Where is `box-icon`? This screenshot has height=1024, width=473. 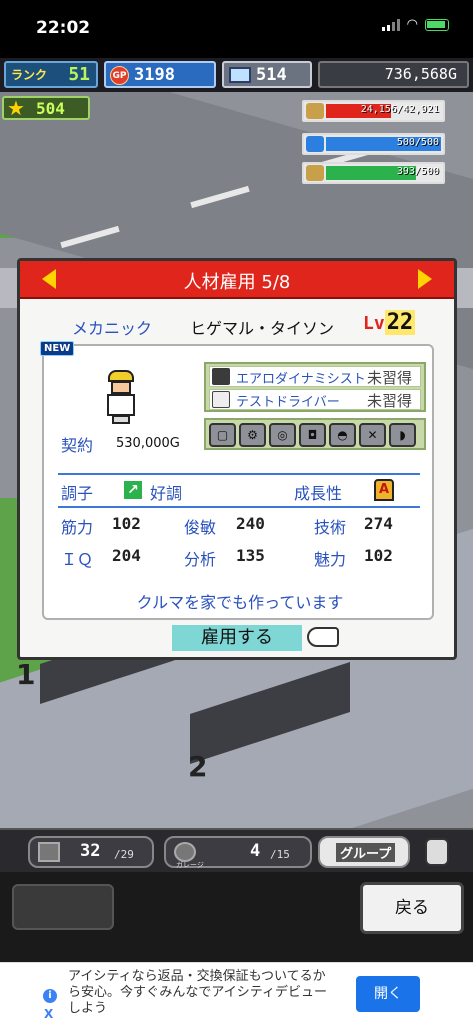 box-icon is located at coordinates (49, 852).